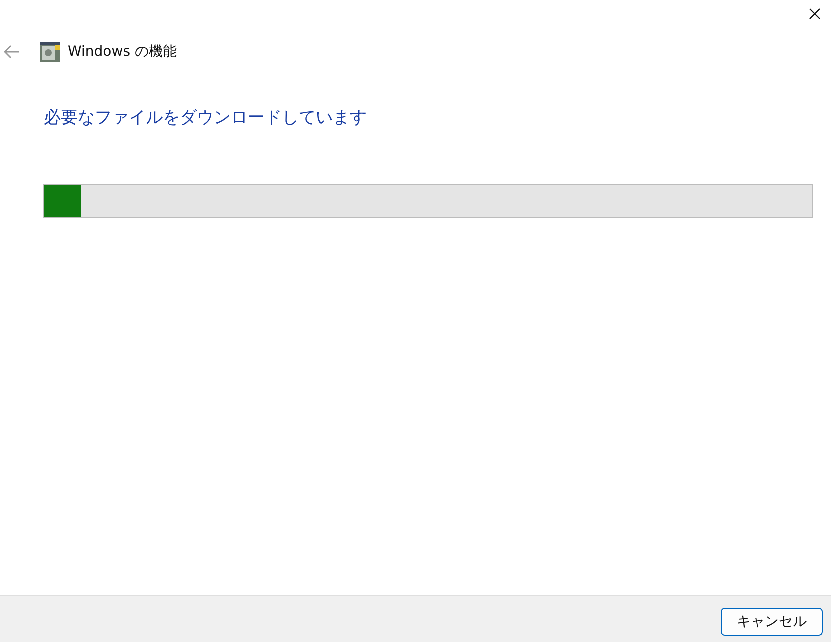  What do you see at coordinates (12, 52) in the screenshot?
I see `back-arrow-icon` at bounding box center [12, 52].